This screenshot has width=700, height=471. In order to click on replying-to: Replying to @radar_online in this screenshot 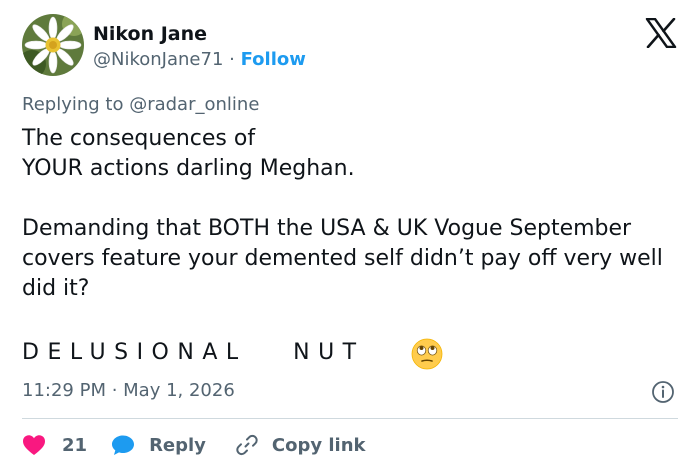, I will do `click(140, 104)`.